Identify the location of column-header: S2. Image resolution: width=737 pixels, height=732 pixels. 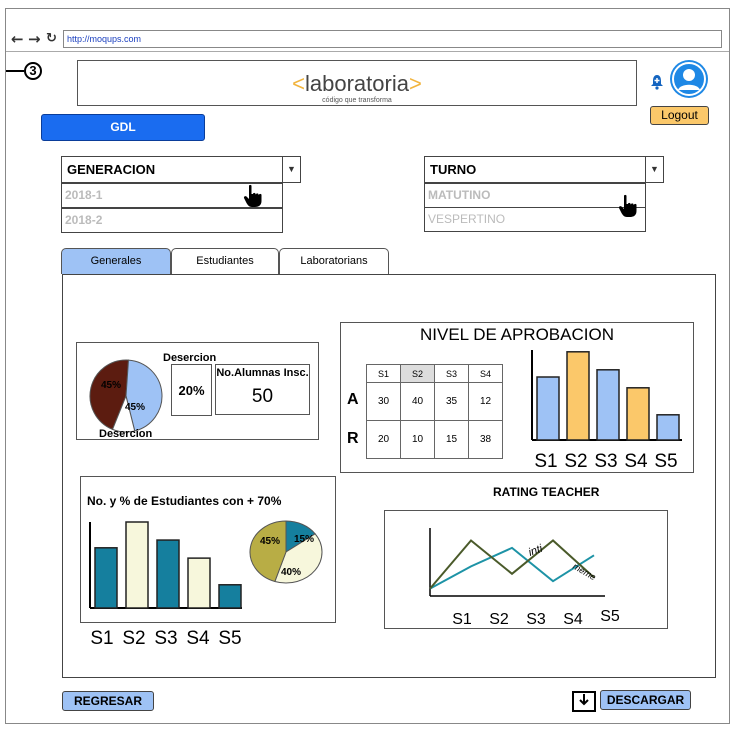
(417, 373).